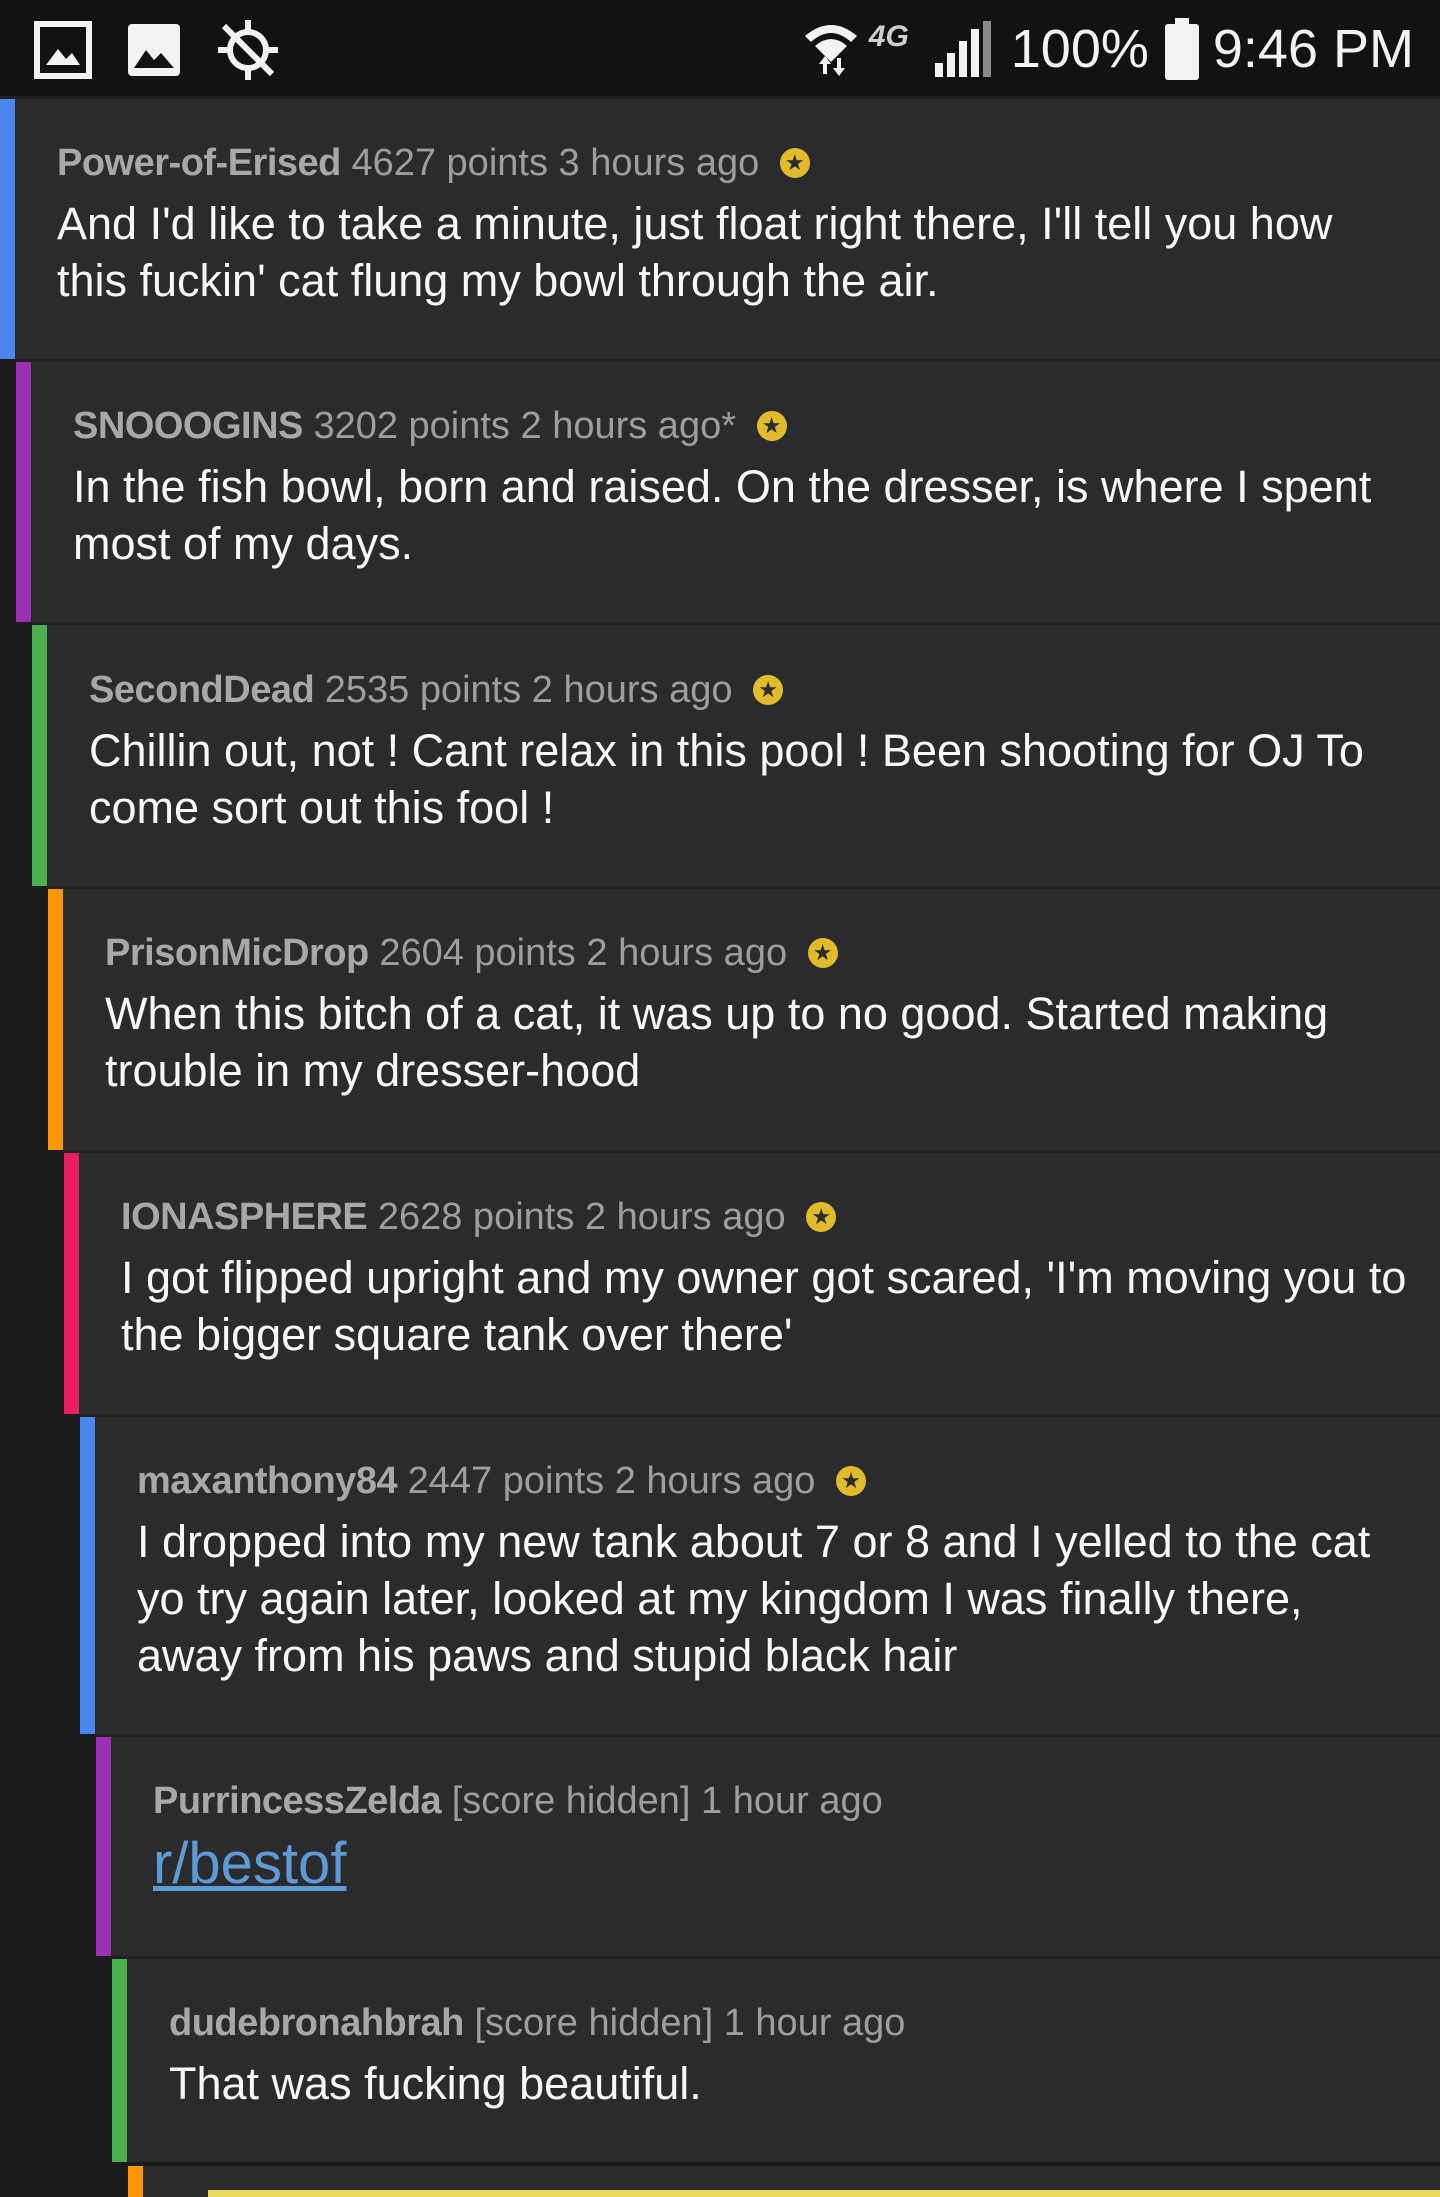 Image resolution: width=1440 pixels, height=2197 pixels. What do you see at coordinates (749, 690) in the screenshot?
I see `comment-meta: SecondDead 2535 points 2 hours ago ★` at bounding box center [749, 690].